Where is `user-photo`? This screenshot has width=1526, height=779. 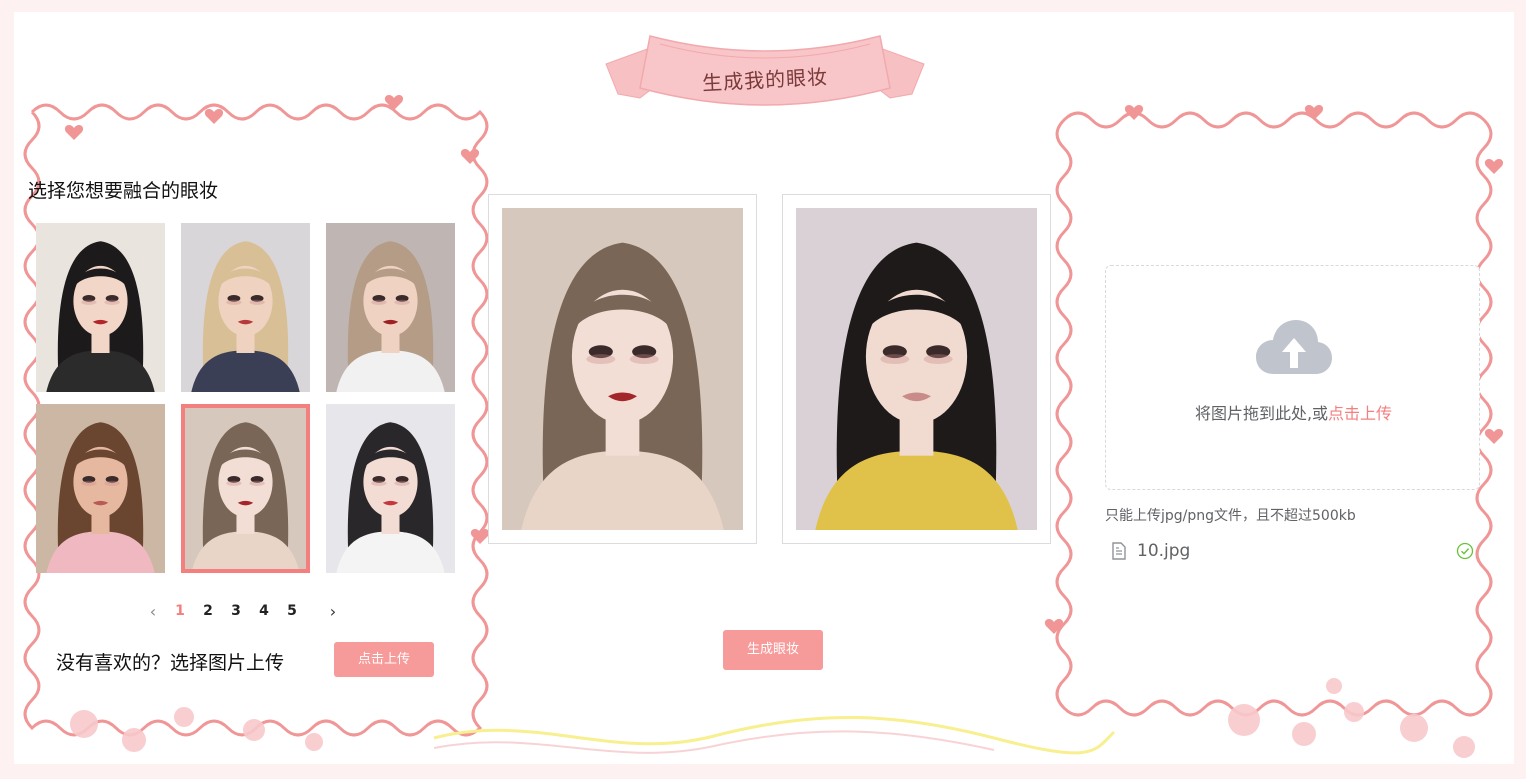
user-photo is located at coordinates (916, 369).